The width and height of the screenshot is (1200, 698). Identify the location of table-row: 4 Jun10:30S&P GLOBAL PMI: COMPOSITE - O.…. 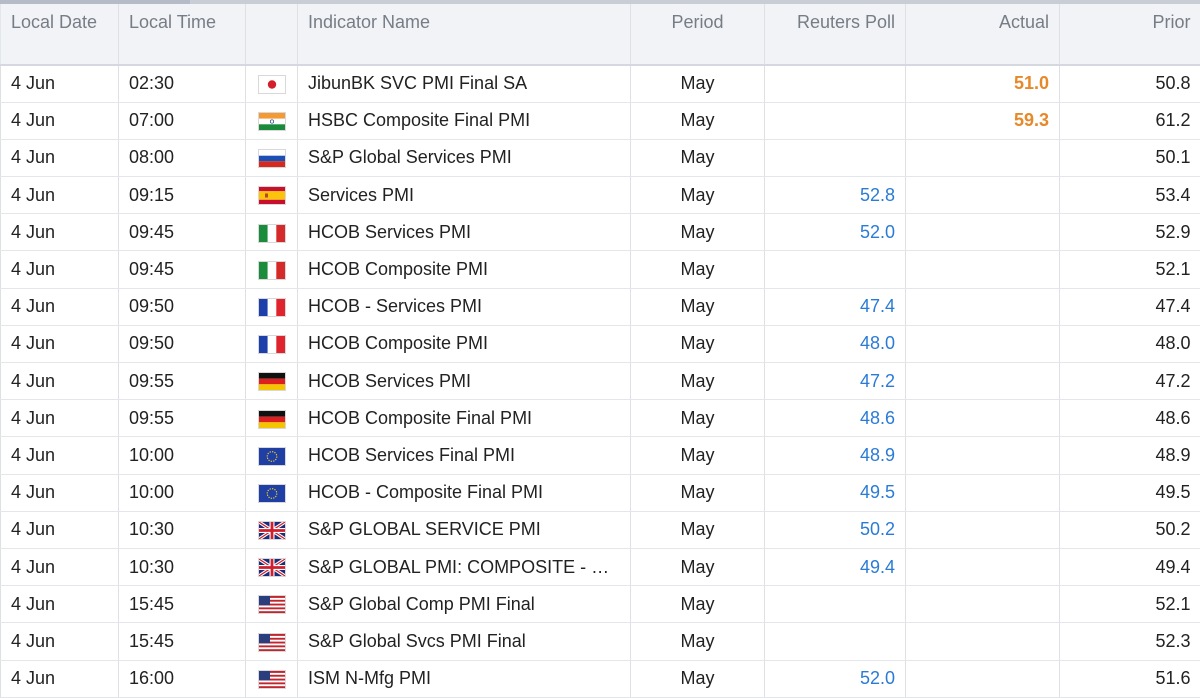
(600, 566).